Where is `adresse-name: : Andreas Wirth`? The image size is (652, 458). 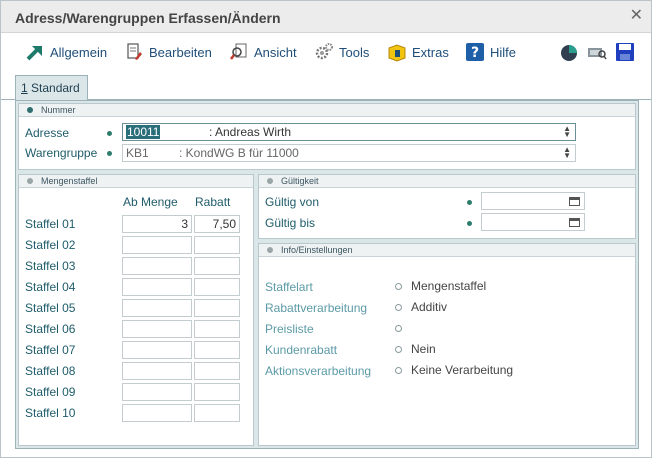 adresse-name: : Andreas Wirth is located at coordinates (250, 132).